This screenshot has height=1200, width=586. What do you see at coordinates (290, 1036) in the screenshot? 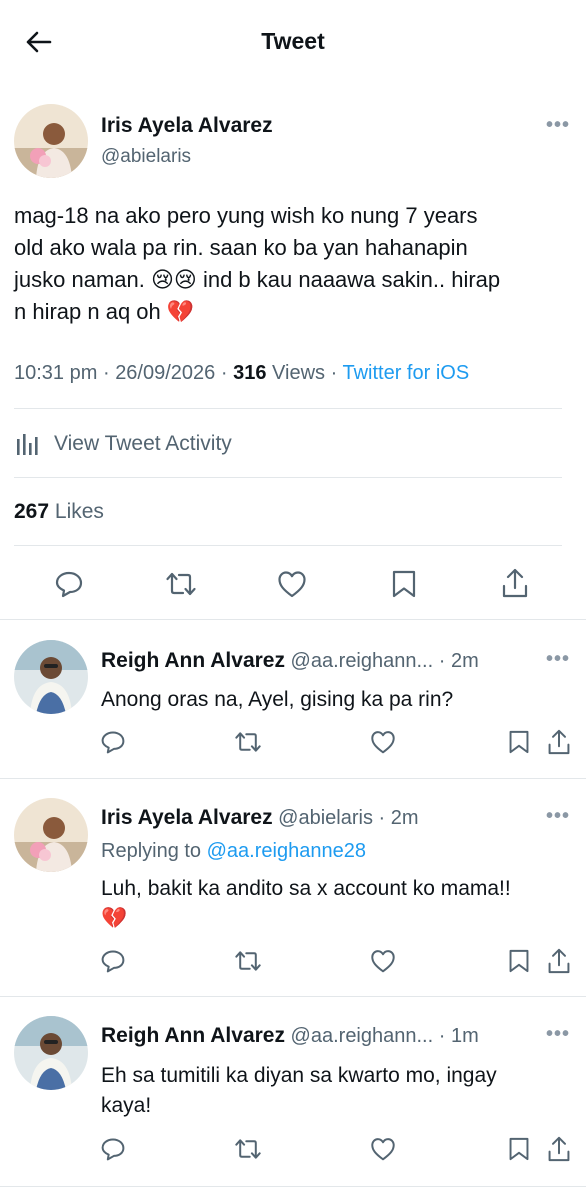
I see `reply-header: Reigh Ann Alvarez @aa.reighann... · 1m` at bounding box center [290, 1036].